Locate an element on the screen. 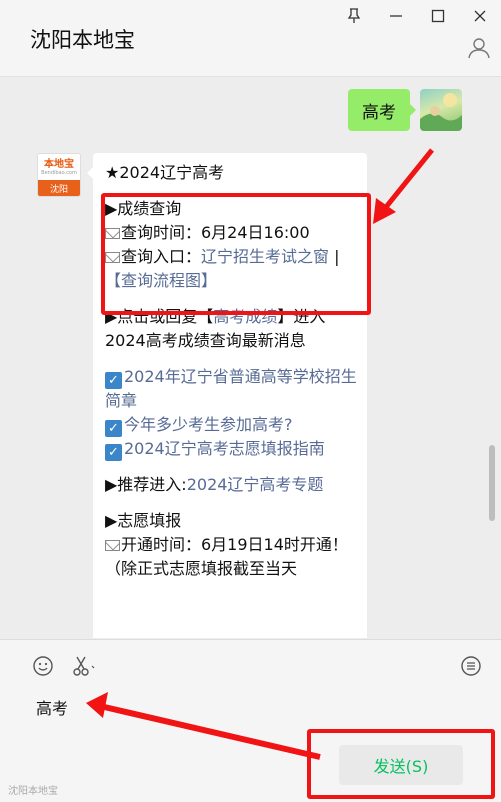 This screenshot has width=501, height=802. envelope-icon is located at coordinates (112, 545).